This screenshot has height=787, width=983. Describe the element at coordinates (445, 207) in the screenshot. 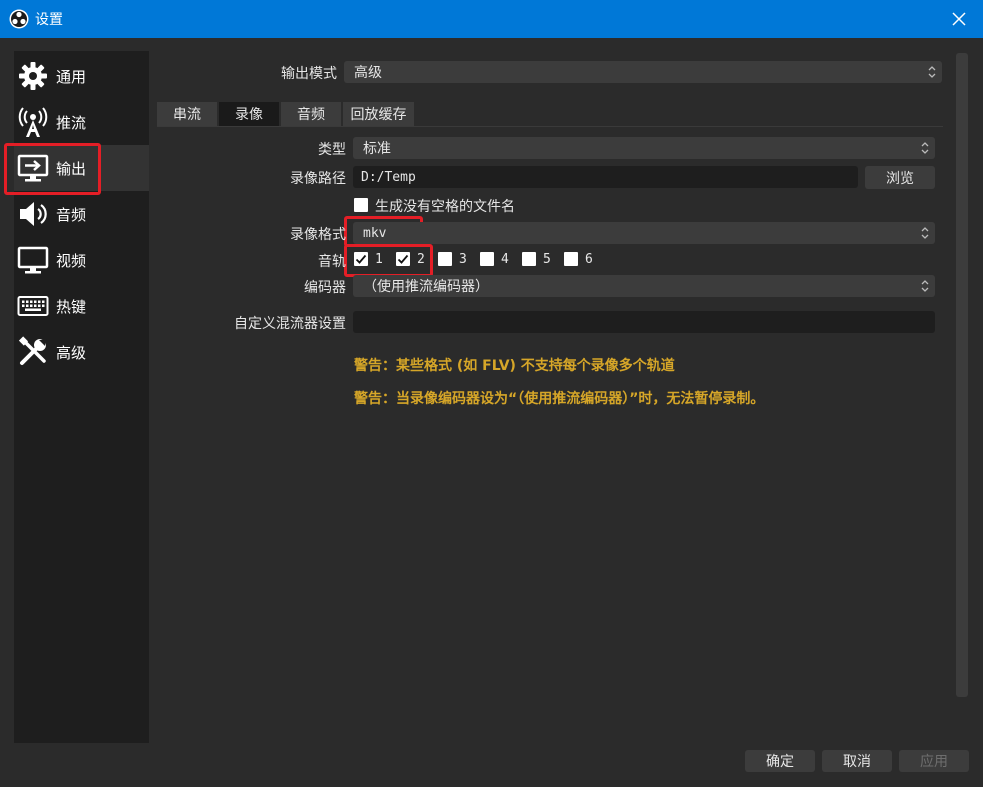

I see `no-space-label: 生成没有空格的文件名` at that location.